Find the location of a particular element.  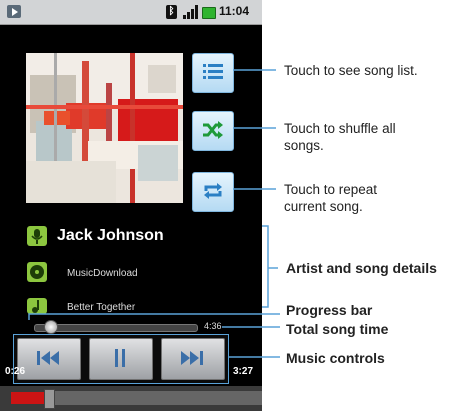

callout-song-list: Touch to see song list. is located at coordinates (351, 70).